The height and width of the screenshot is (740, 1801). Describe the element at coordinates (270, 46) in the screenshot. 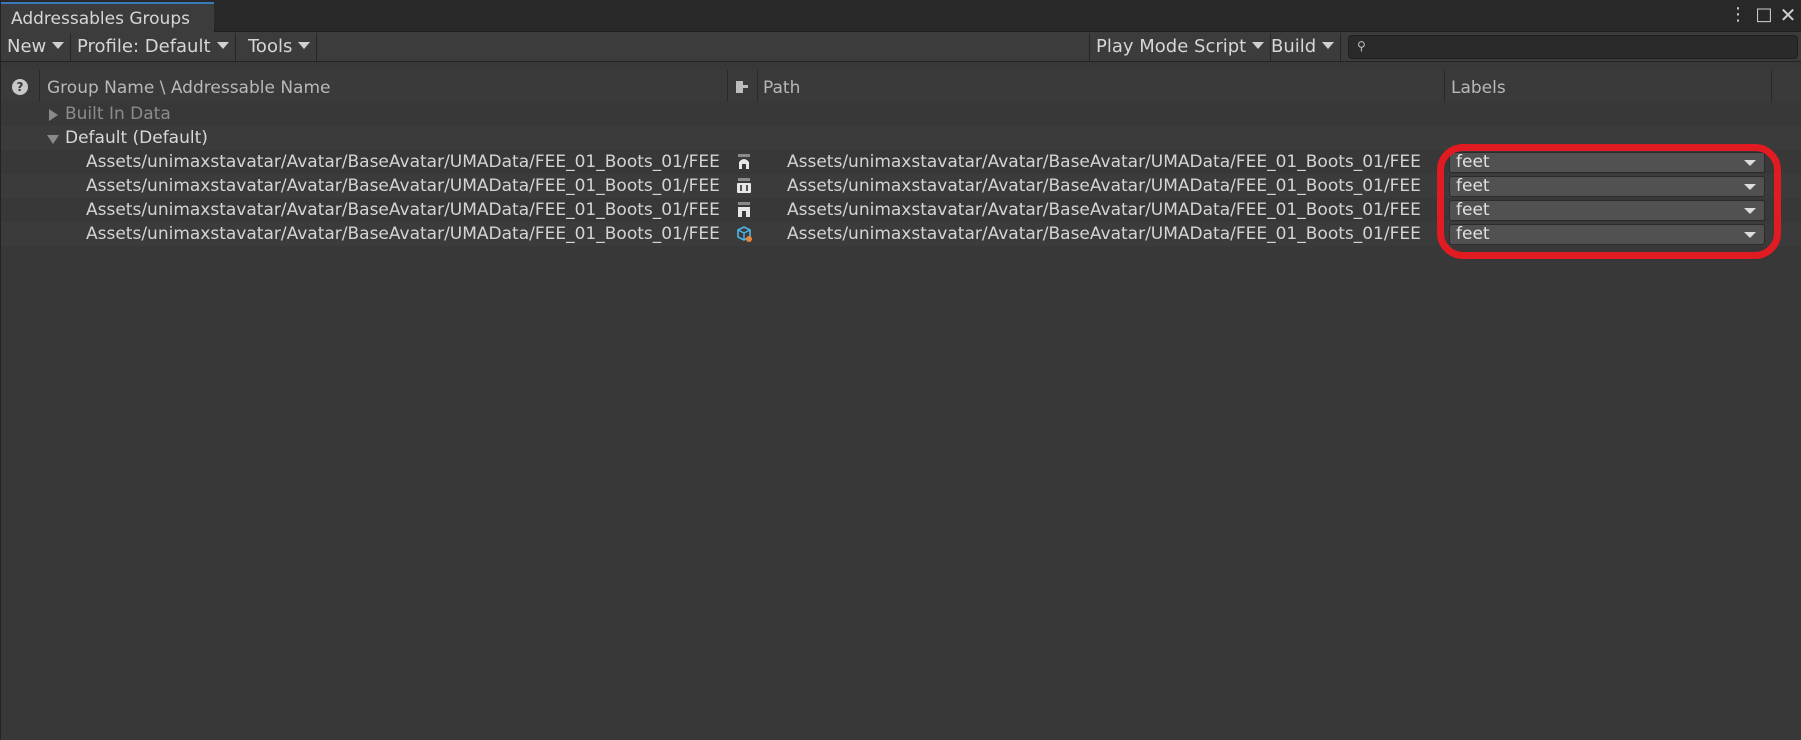

I see `tools-label: Tools` at that location.